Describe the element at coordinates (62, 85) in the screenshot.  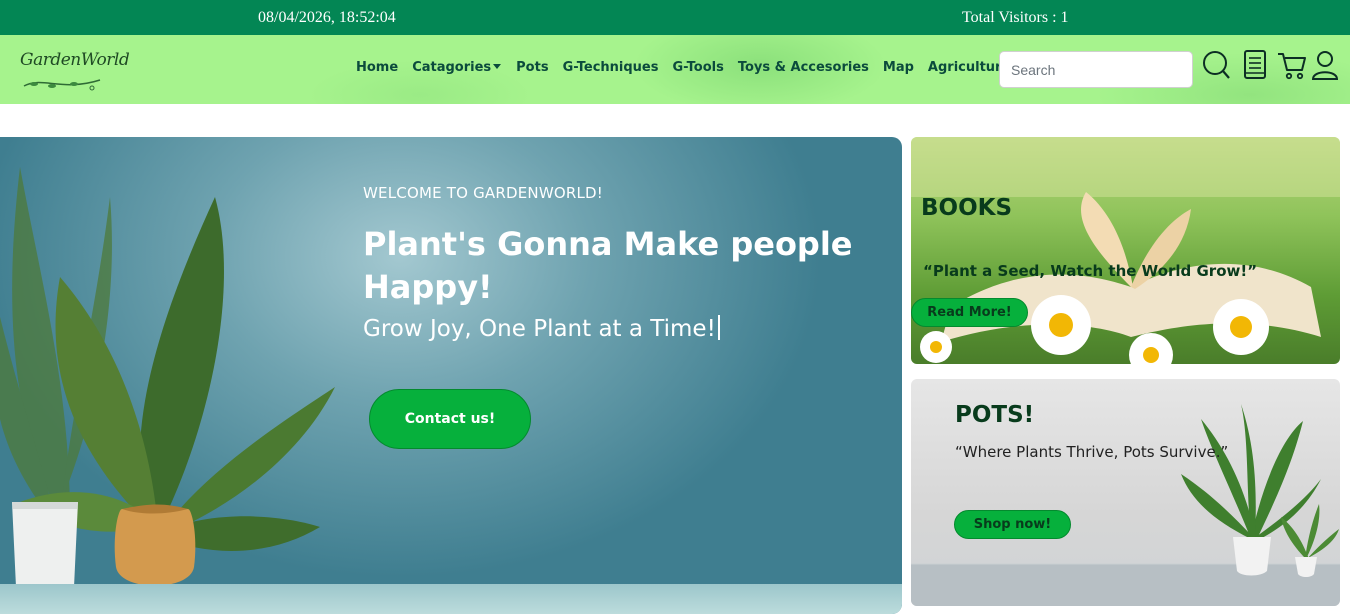
I see `vine-icon` at that location.